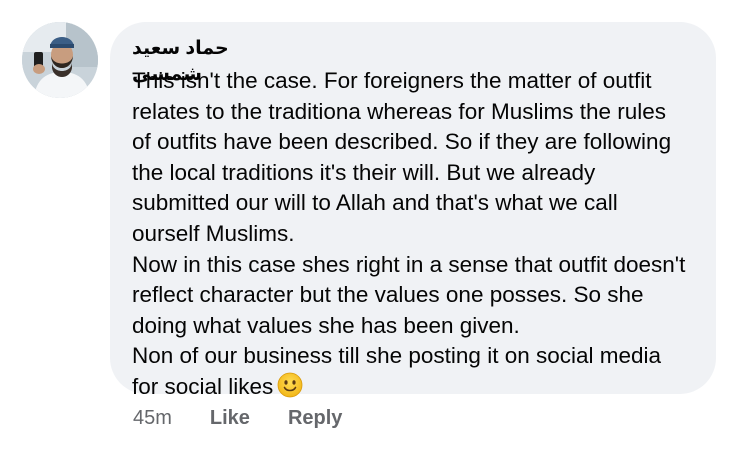 This screenshot has width=740, height=457. I want to click on comment-line-last: for social likes, so click(412, 389).